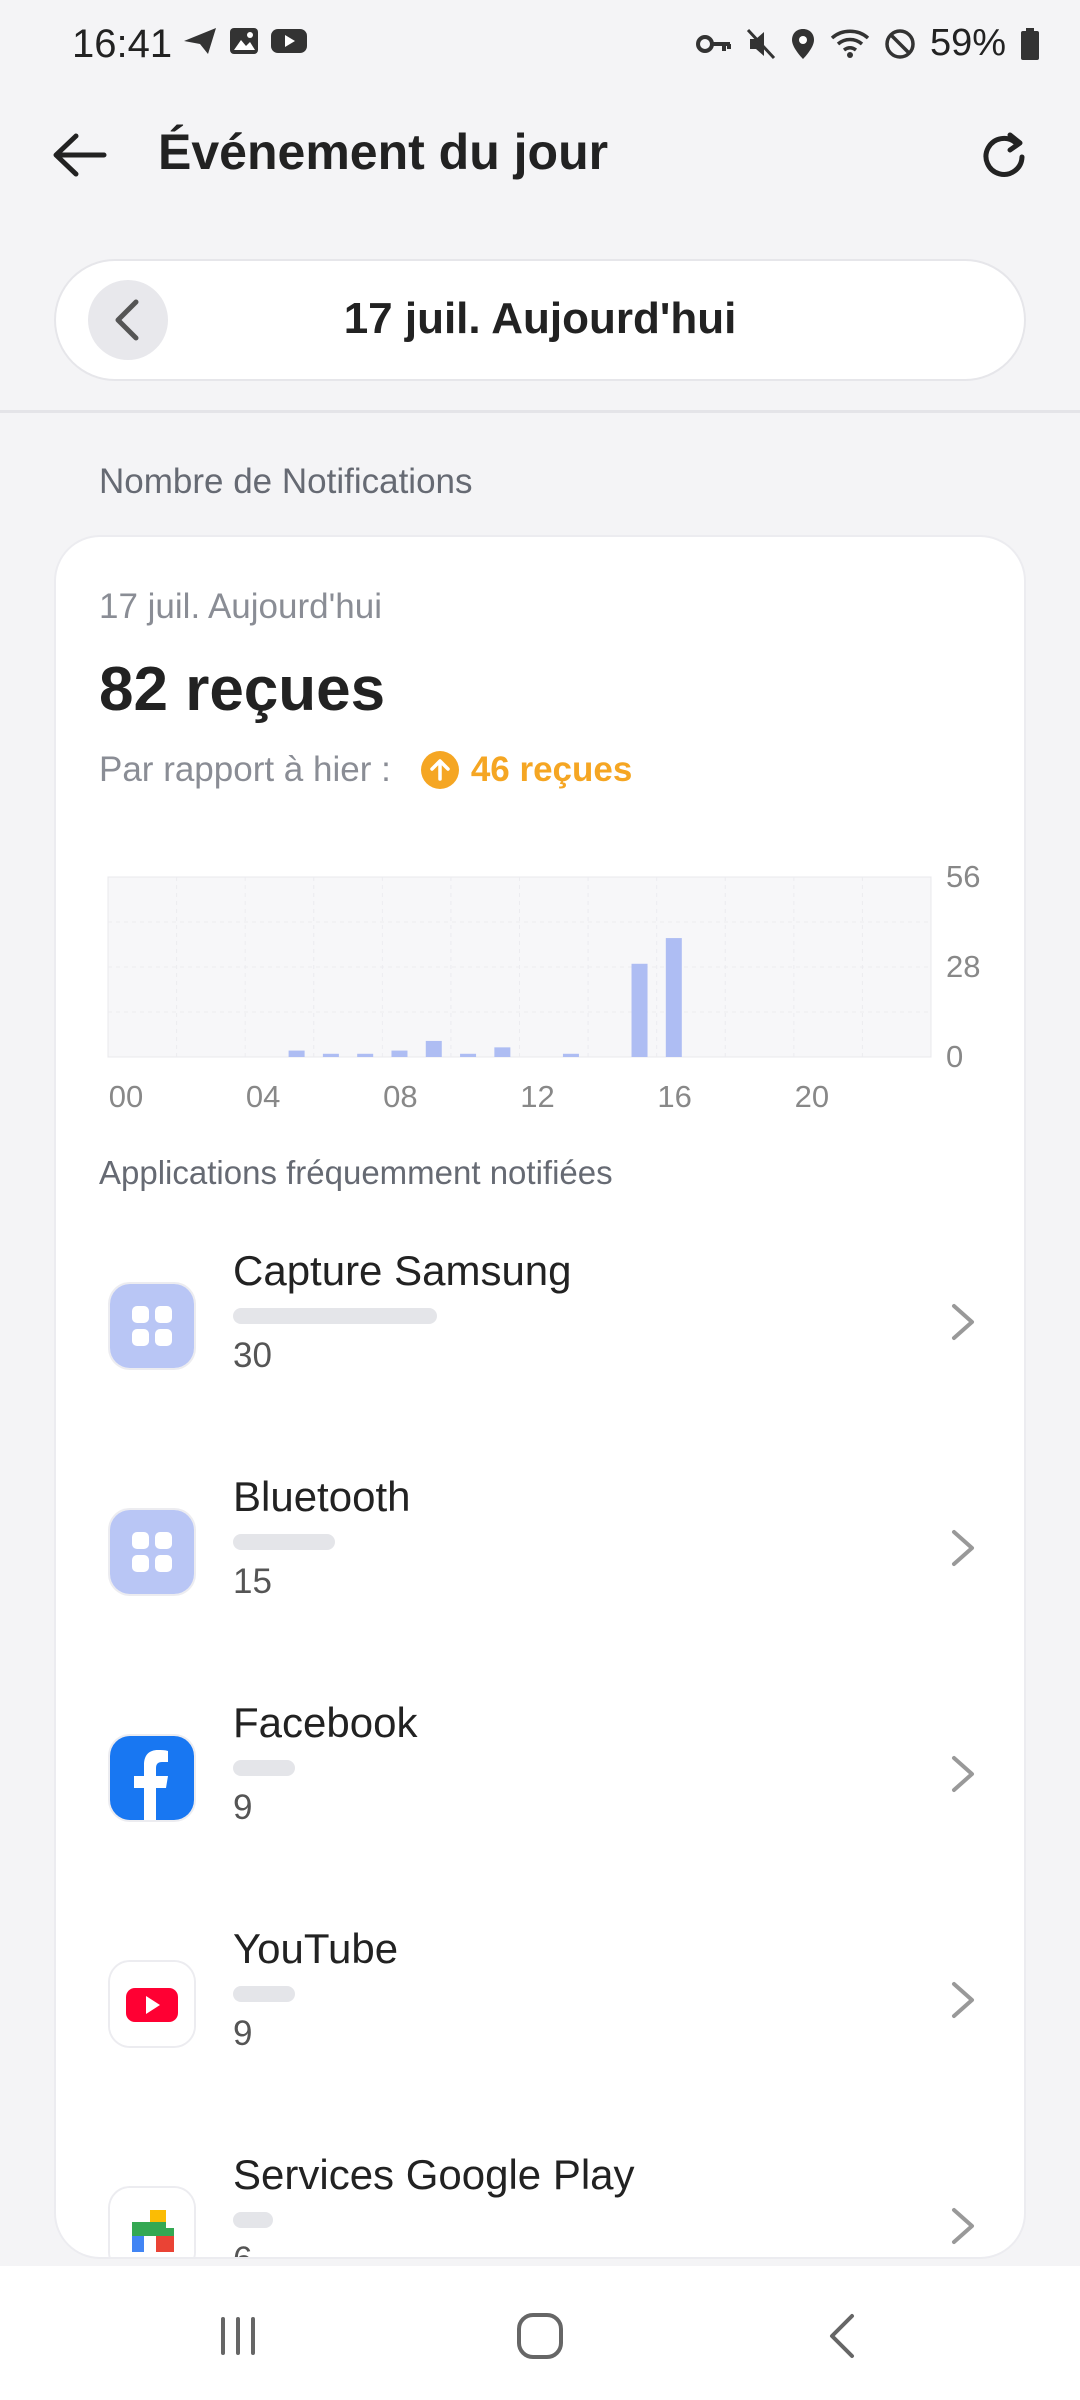  I want to click on recents-icon, so click(238, 2336).